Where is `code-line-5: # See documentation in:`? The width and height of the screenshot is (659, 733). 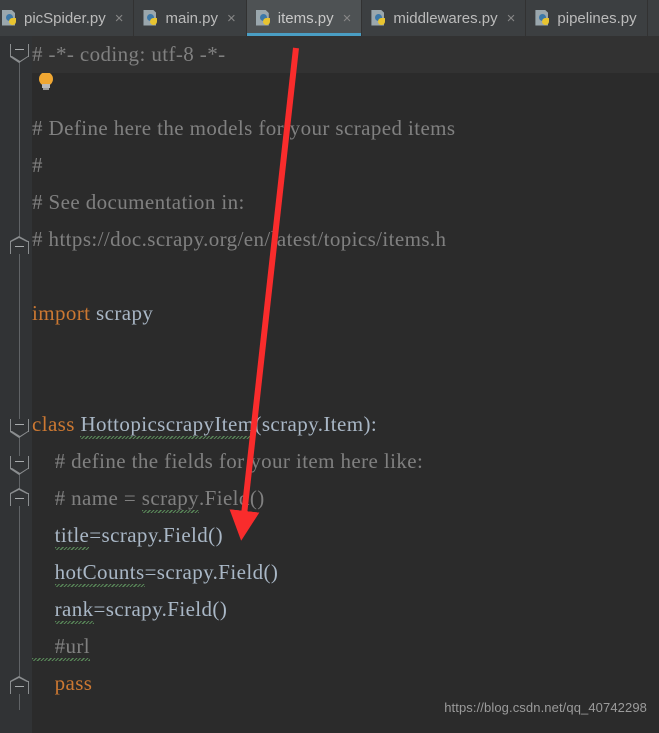 code-line-5: # See documentation in: is located at coordinates (138, 202).